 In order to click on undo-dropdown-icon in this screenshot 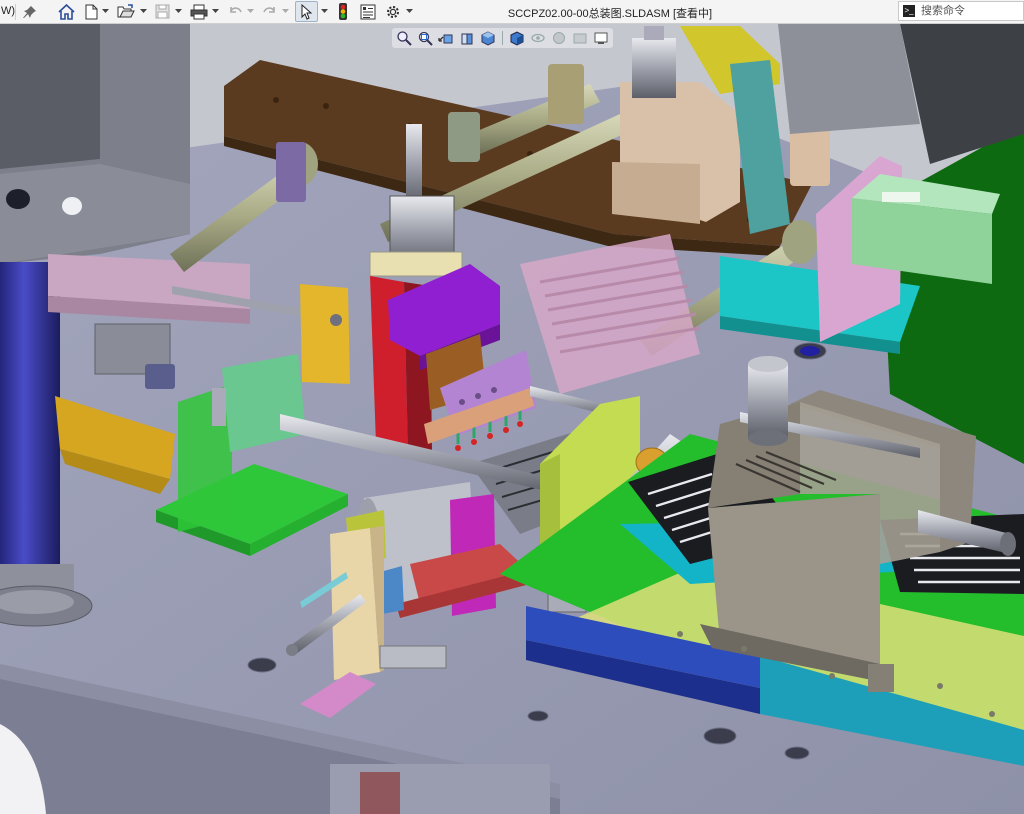, I will do `click(250, 11)`.